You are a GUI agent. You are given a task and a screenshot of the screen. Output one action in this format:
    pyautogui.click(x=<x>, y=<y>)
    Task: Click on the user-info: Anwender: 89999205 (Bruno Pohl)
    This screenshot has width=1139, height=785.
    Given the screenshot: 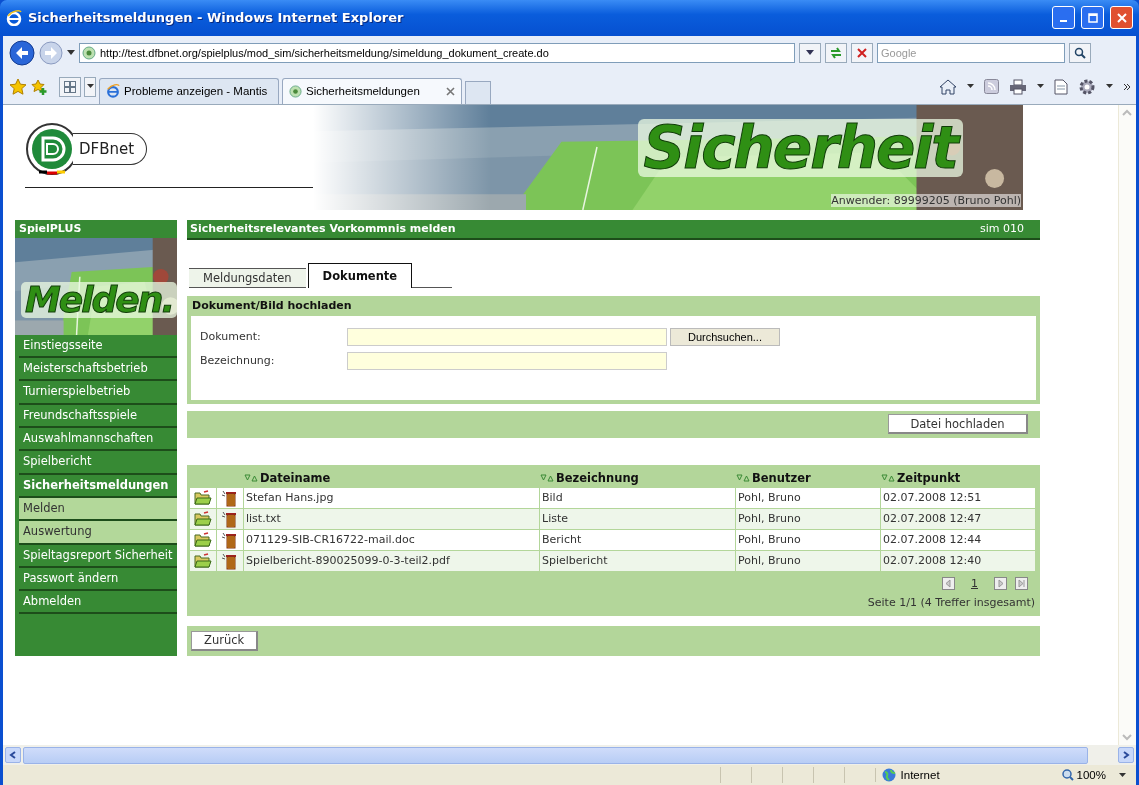 What is the action you would take?
    pyautogui.click(x=926, y=200)
    